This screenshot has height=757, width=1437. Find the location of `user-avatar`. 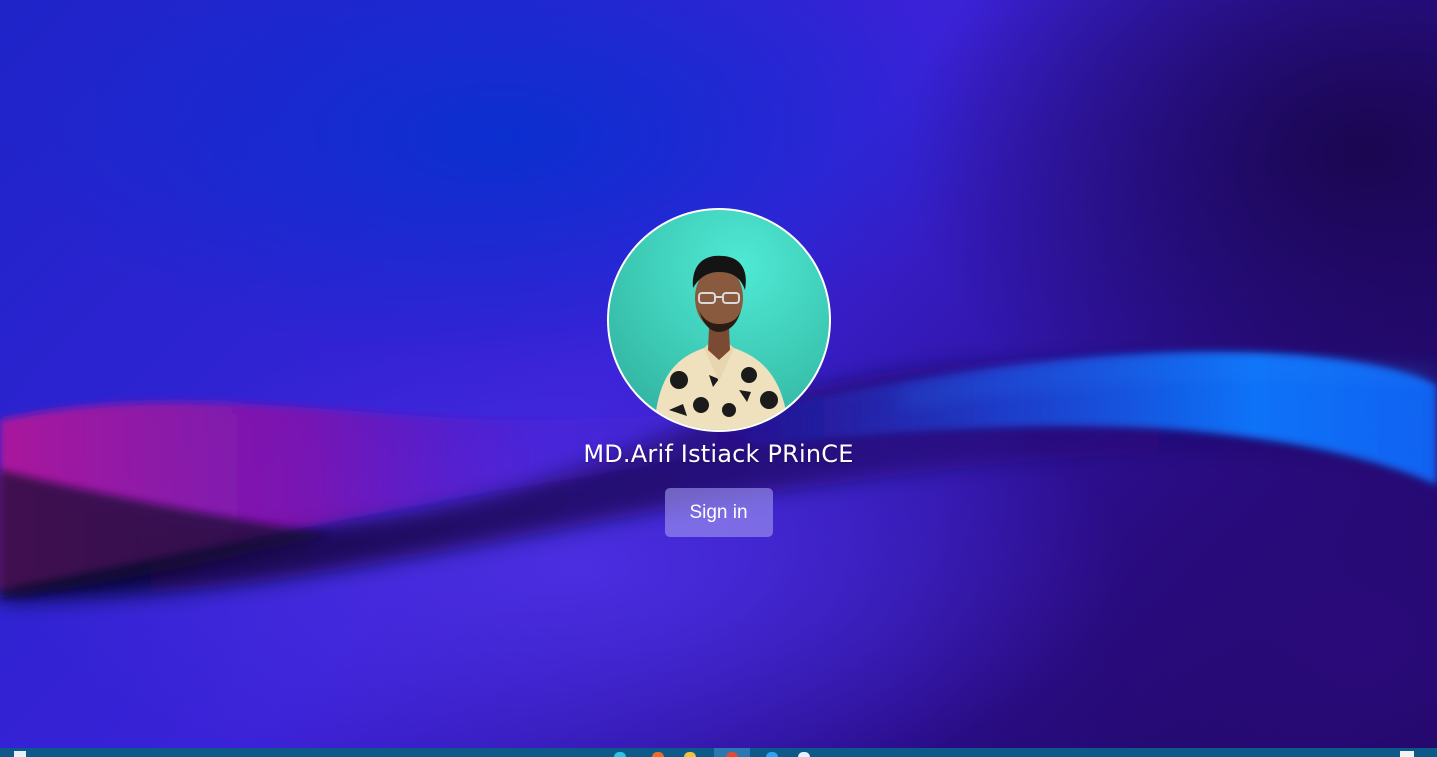

user-avatar is located at coordinates (718, 320).